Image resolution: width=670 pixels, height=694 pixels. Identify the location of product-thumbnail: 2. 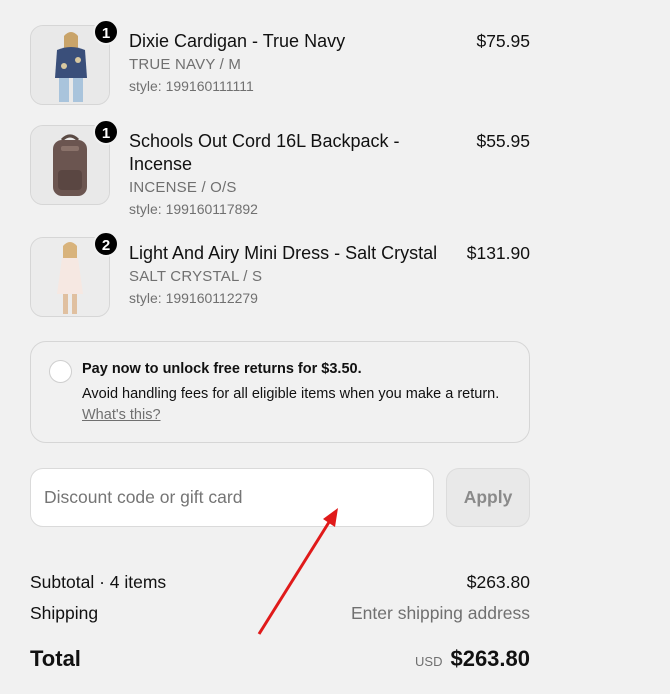
(74, 274).